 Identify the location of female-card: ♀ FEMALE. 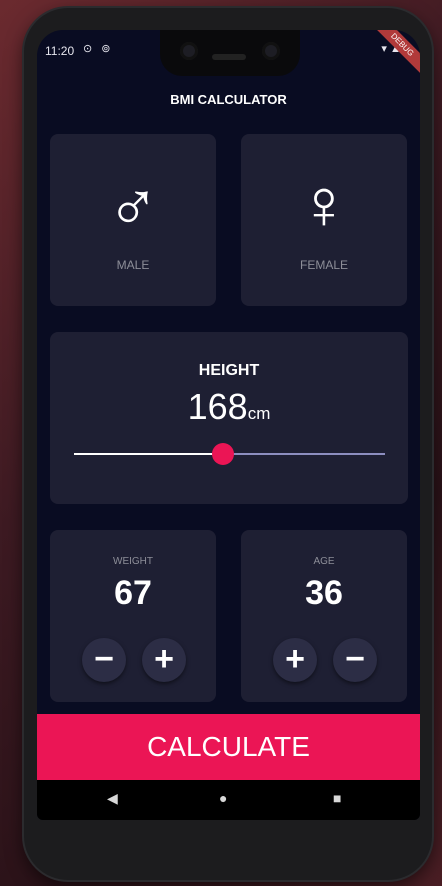
(324, 220).